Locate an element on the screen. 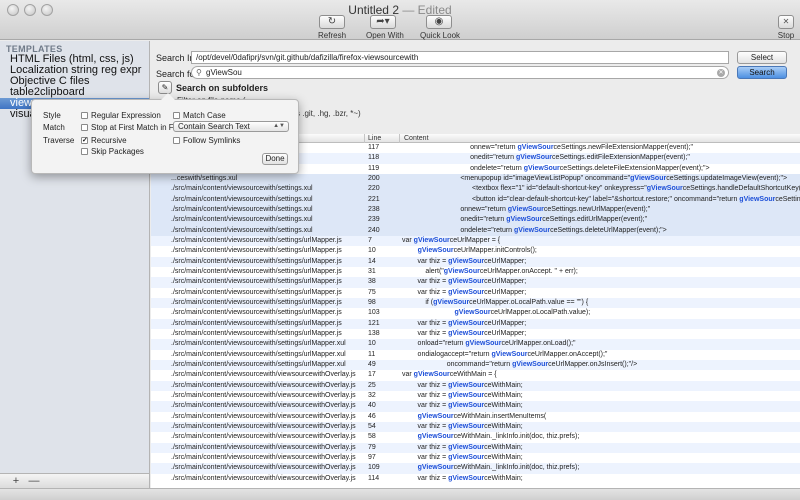 Image resolution: width=800 pixels, height=500 pixels. follow-symlinks-checkbox: Follow Symlinks is located at coordinates (206, 140).